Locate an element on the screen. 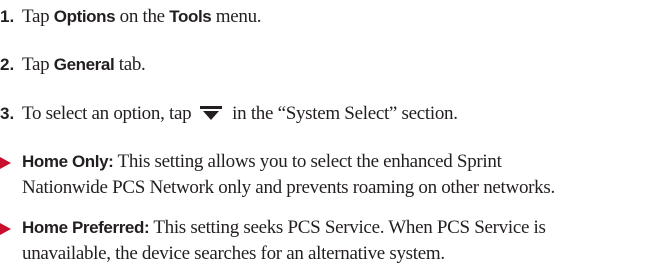 This screenshot has height=272, width=654. step-1: 1. Tap Options on the Tools menu. is located at coordinates (131, 17).